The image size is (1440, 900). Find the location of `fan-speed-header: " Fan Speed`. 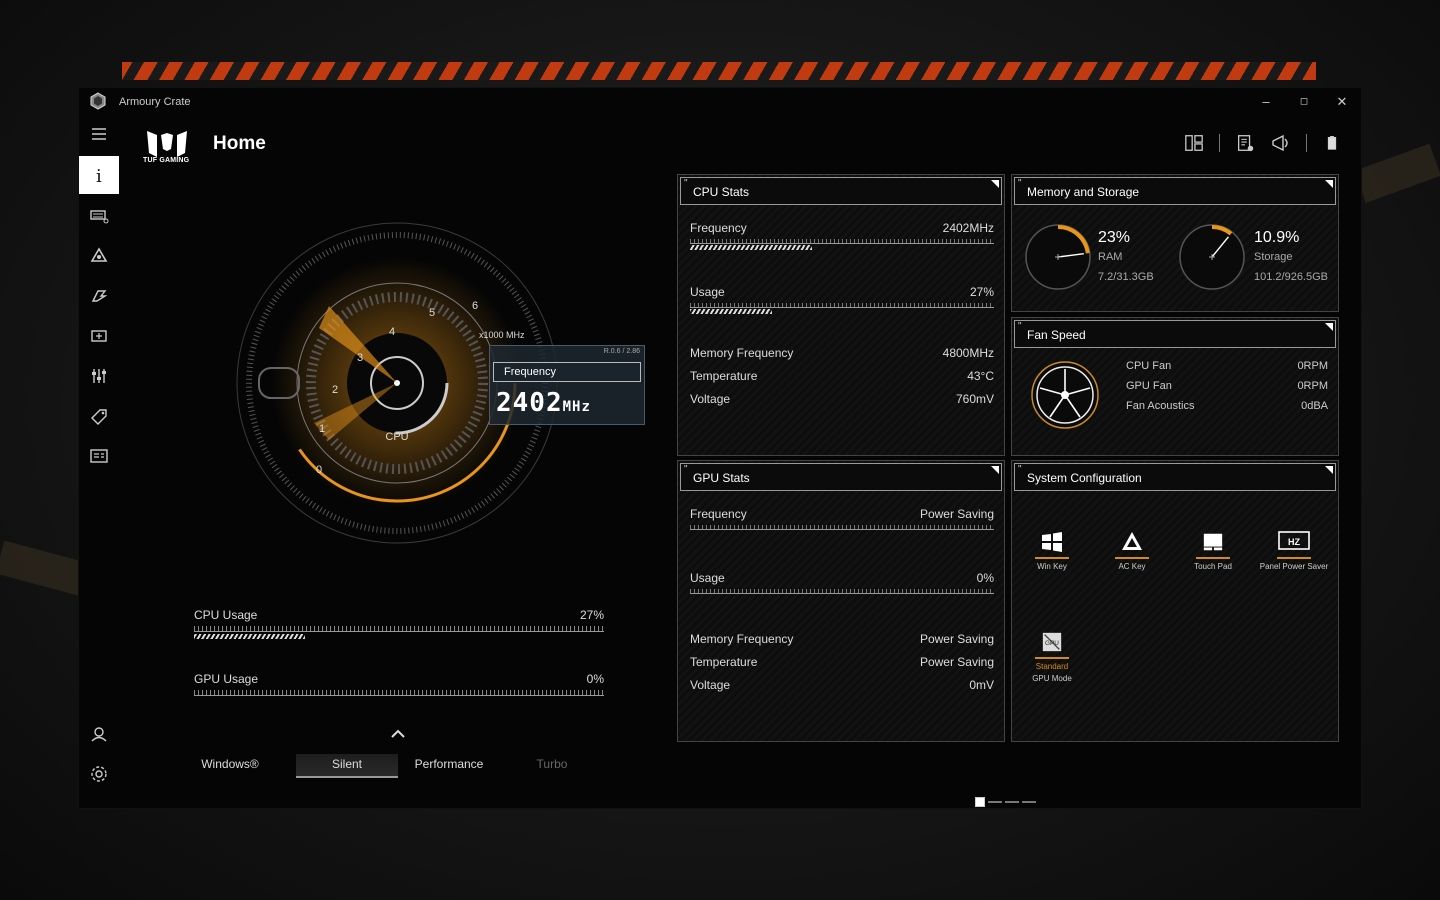

fan-speed-header: " Fan Speed is located at coordinates (1175, 334).